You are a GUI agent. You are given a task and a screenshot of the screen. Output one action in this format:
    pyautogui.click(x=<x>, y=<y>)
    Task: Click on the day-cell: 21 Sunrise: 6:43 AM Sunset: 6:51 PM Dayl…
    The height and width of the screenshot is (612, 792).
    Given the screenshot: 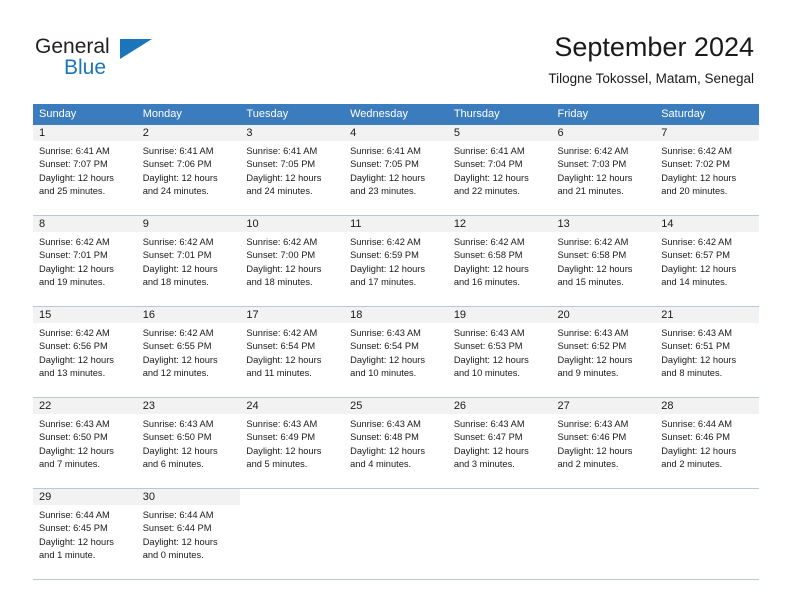 What is the action you would take?
    pyautogui.click(x=707, y=351)
    